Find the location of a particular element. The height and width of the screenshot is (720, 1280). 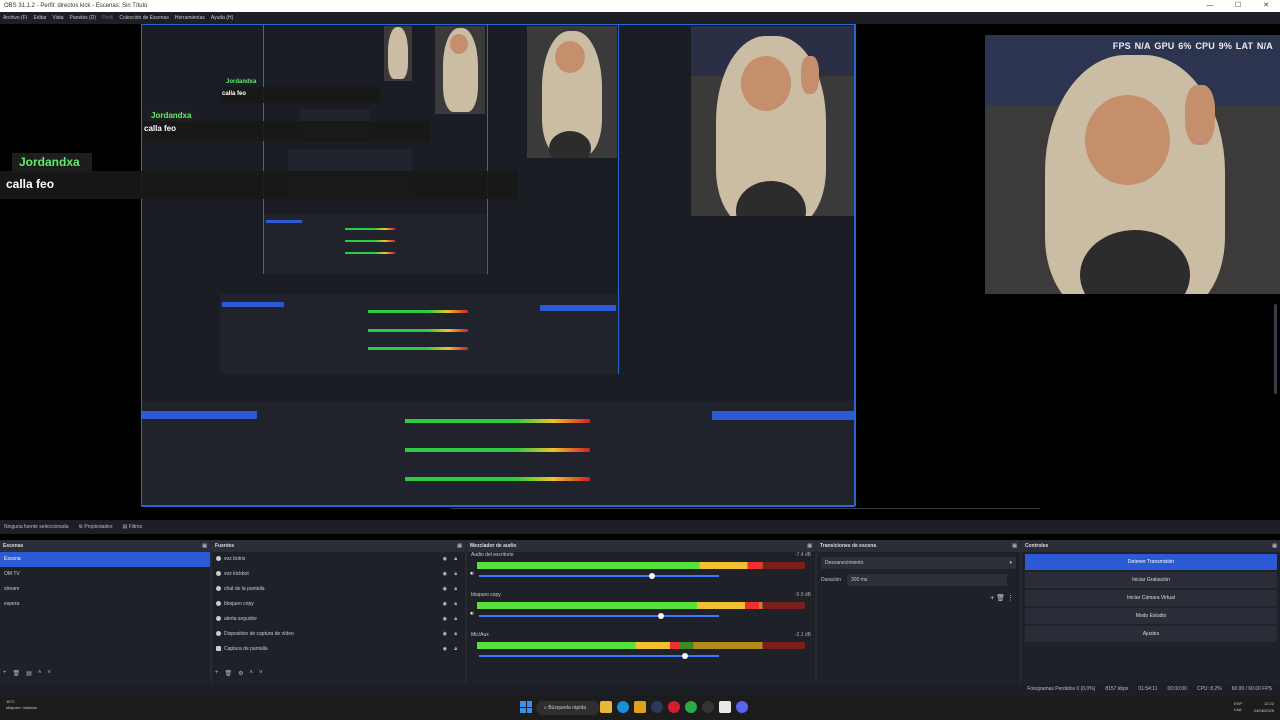

scene-item: espera is located at coordinates (105, 604).